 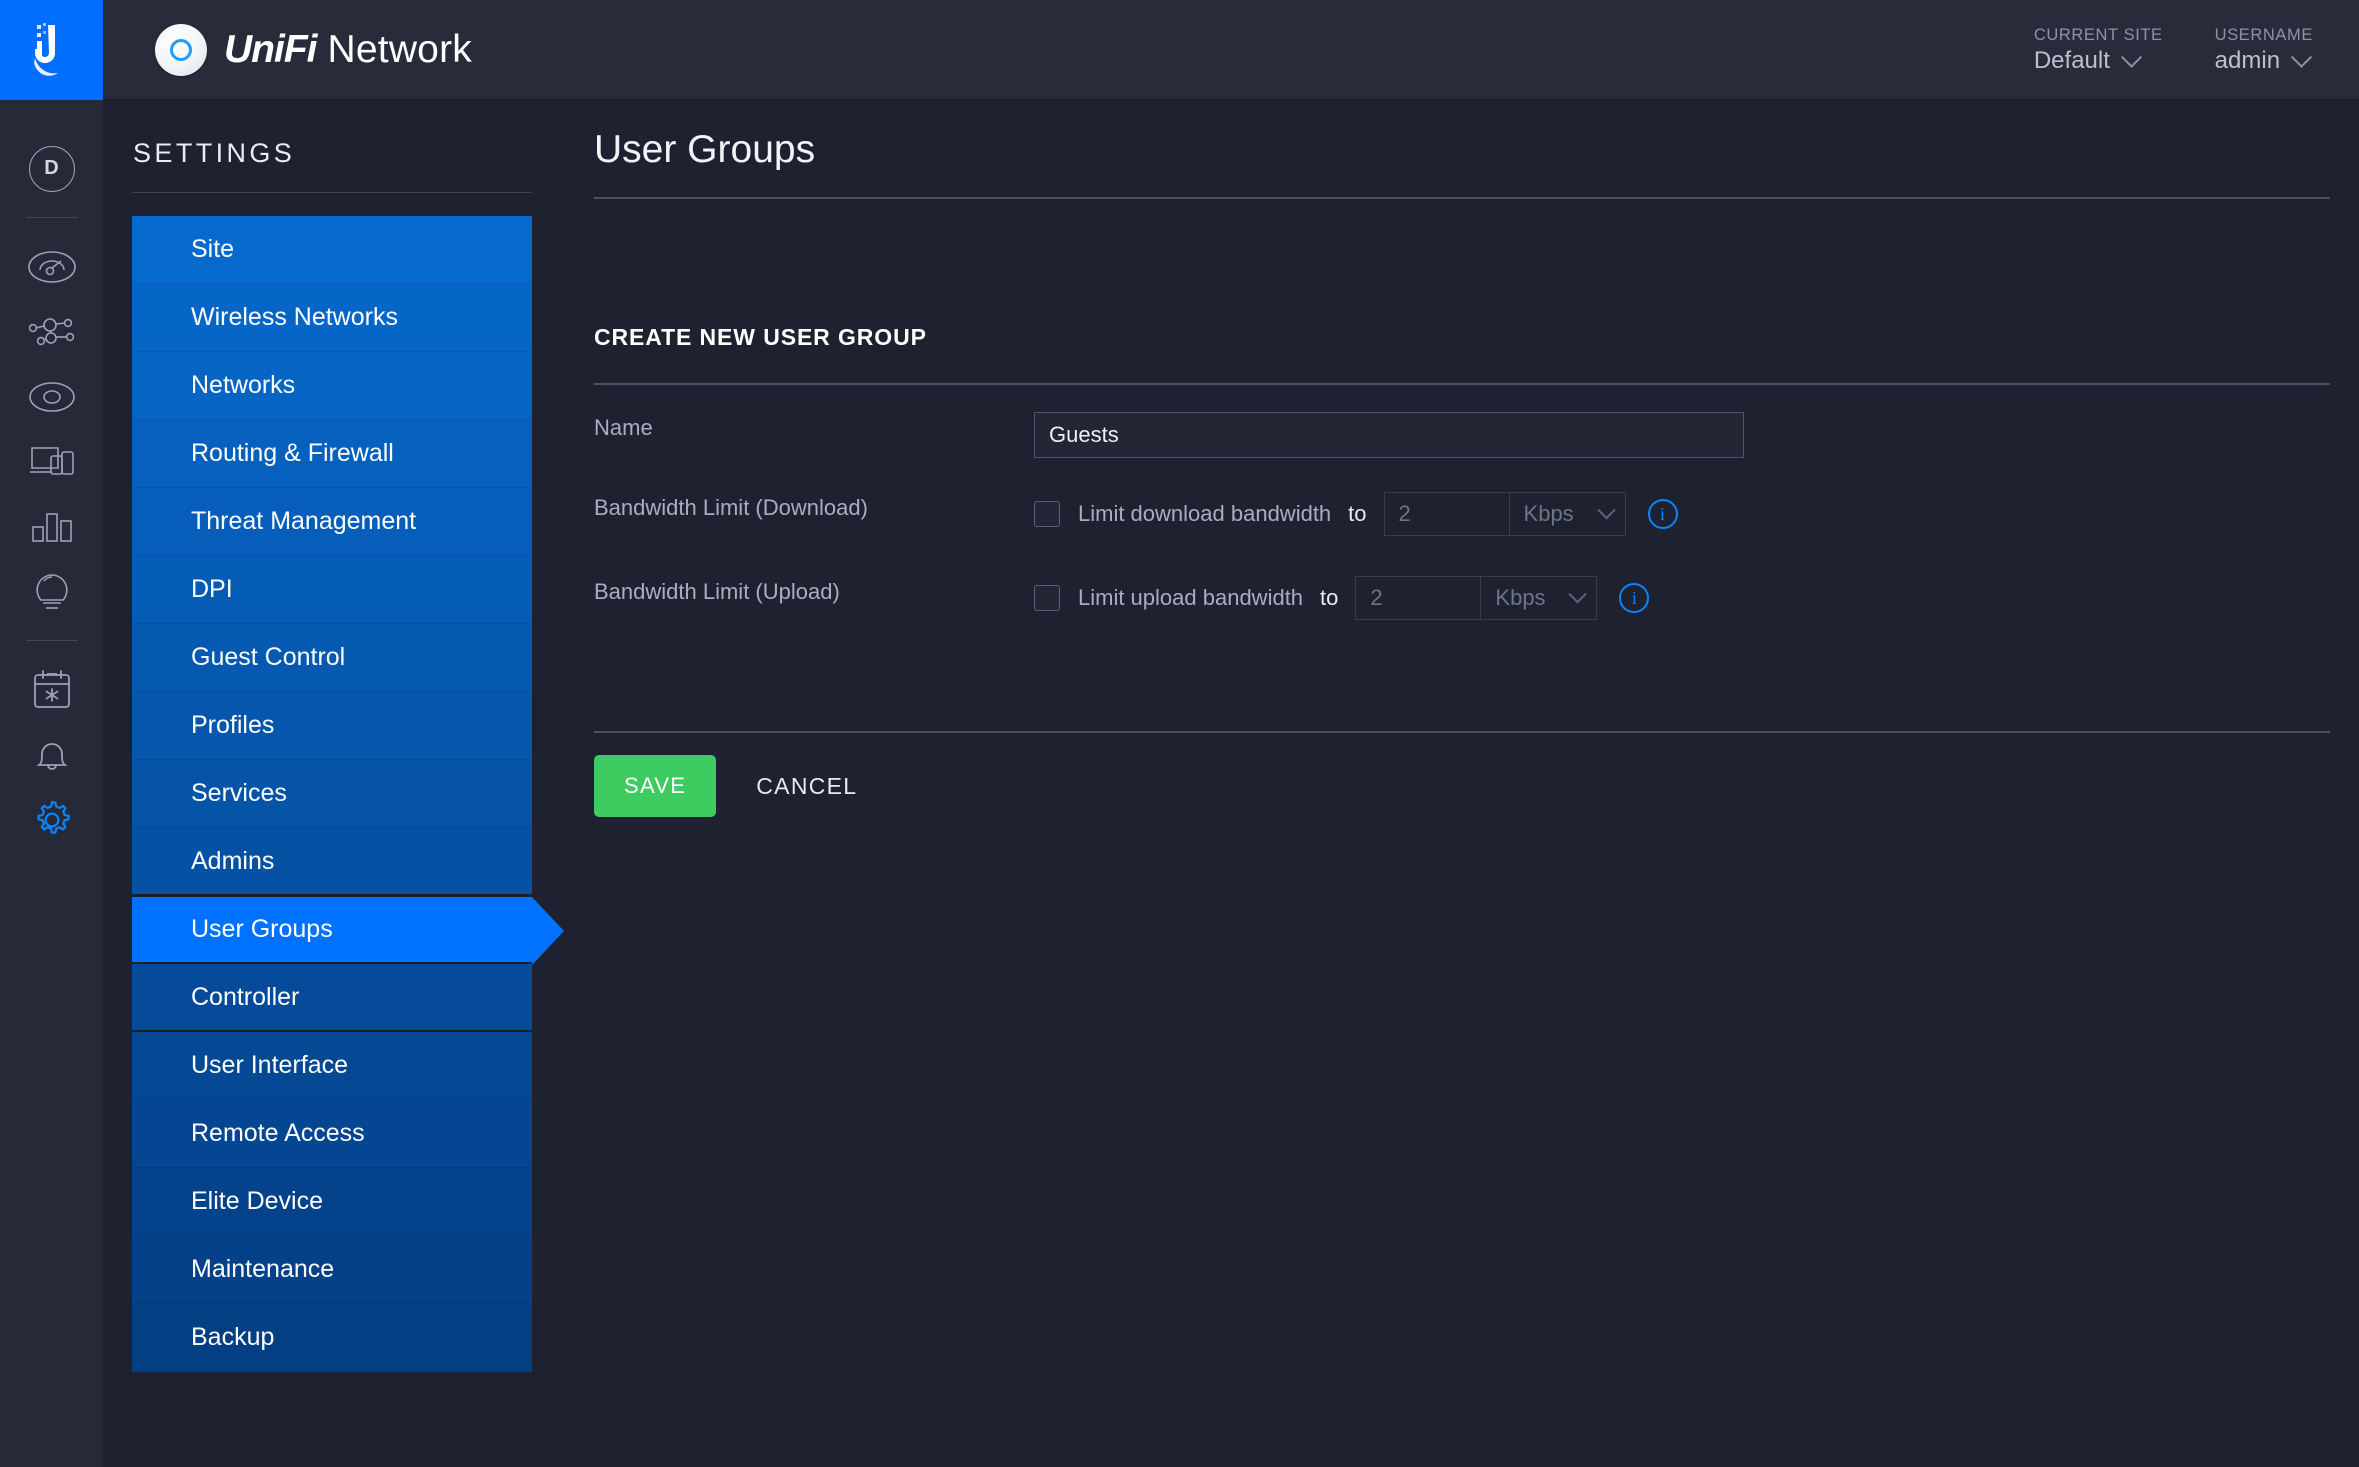 I want to click on device-circle-icon, so click(x=51, y=396).